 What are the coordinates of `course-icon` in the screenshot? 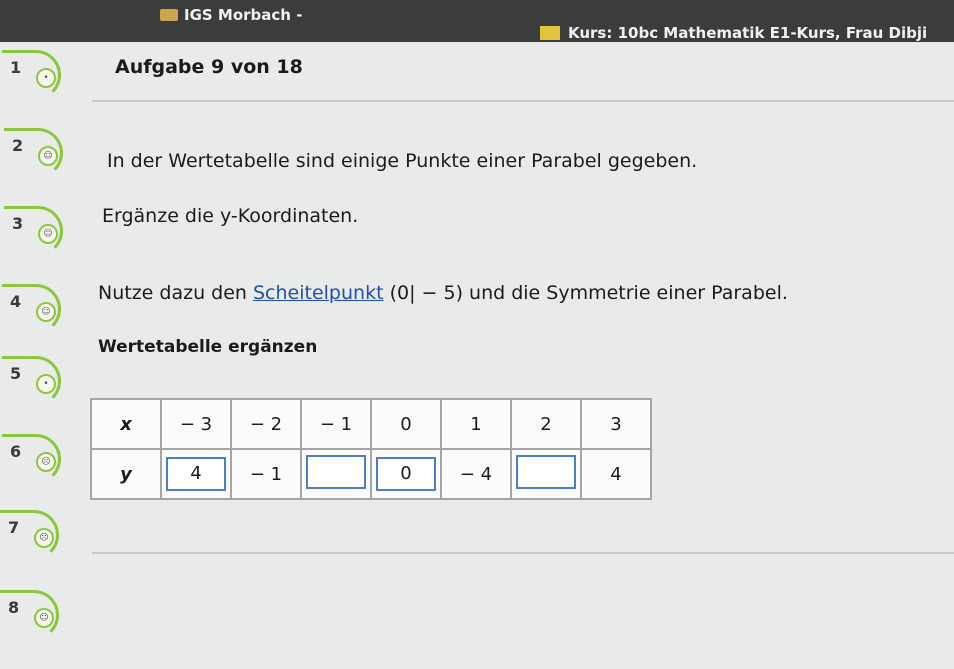 It's located at (550, 33).